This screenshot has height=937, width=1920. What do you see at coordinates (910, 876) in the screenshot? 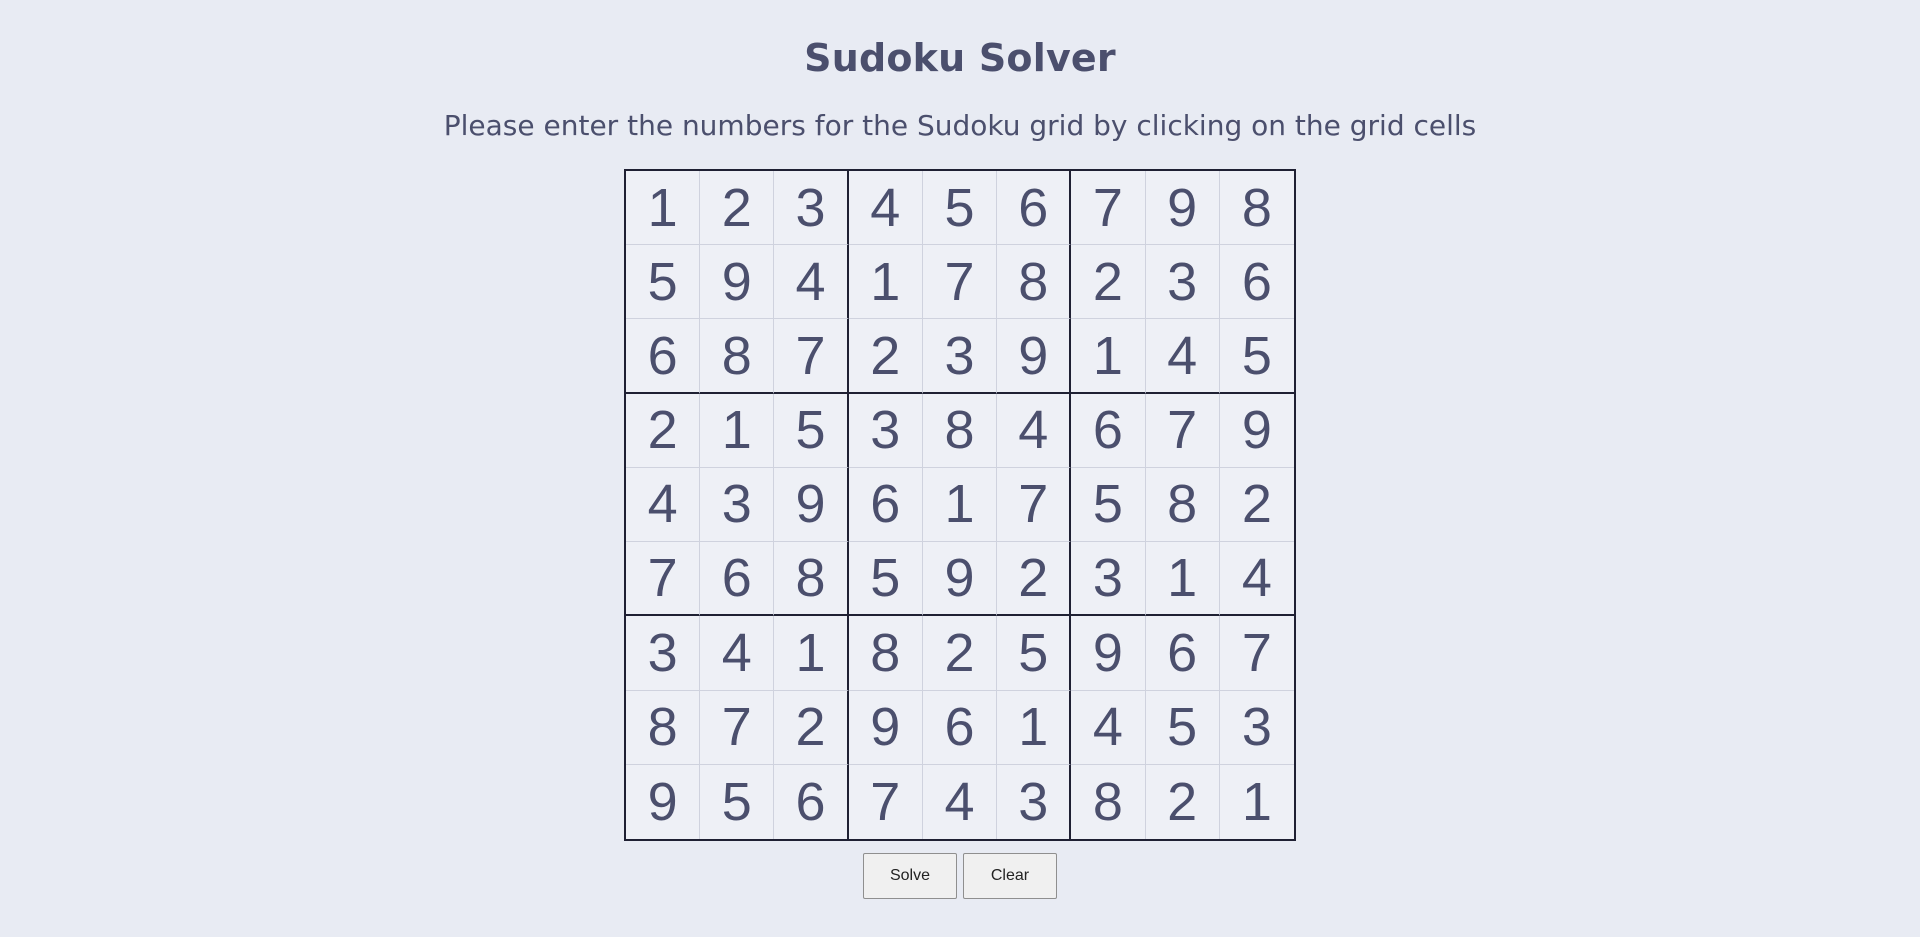
I see `solve-button: Solve` at bounding box center [910, 876].